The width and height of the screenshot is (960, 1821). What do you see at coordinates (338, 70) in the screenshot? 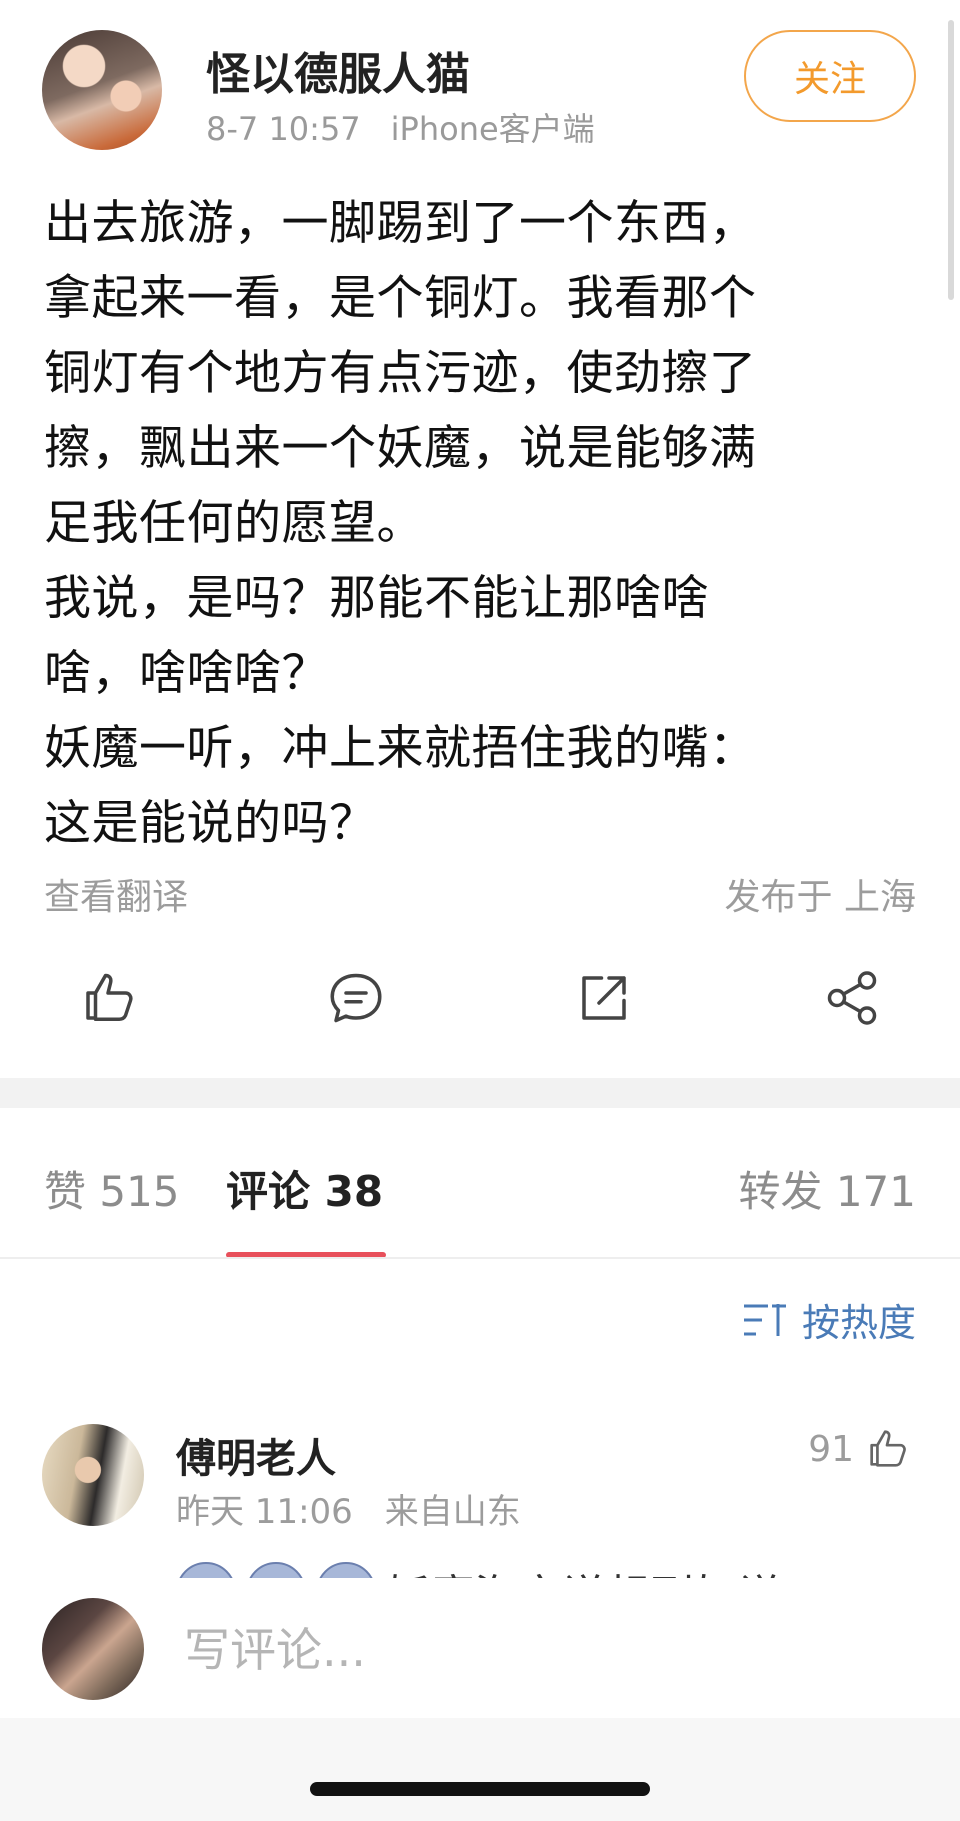
I see `author-name: 怪以德服人猫` at bounding box center [338, 70].